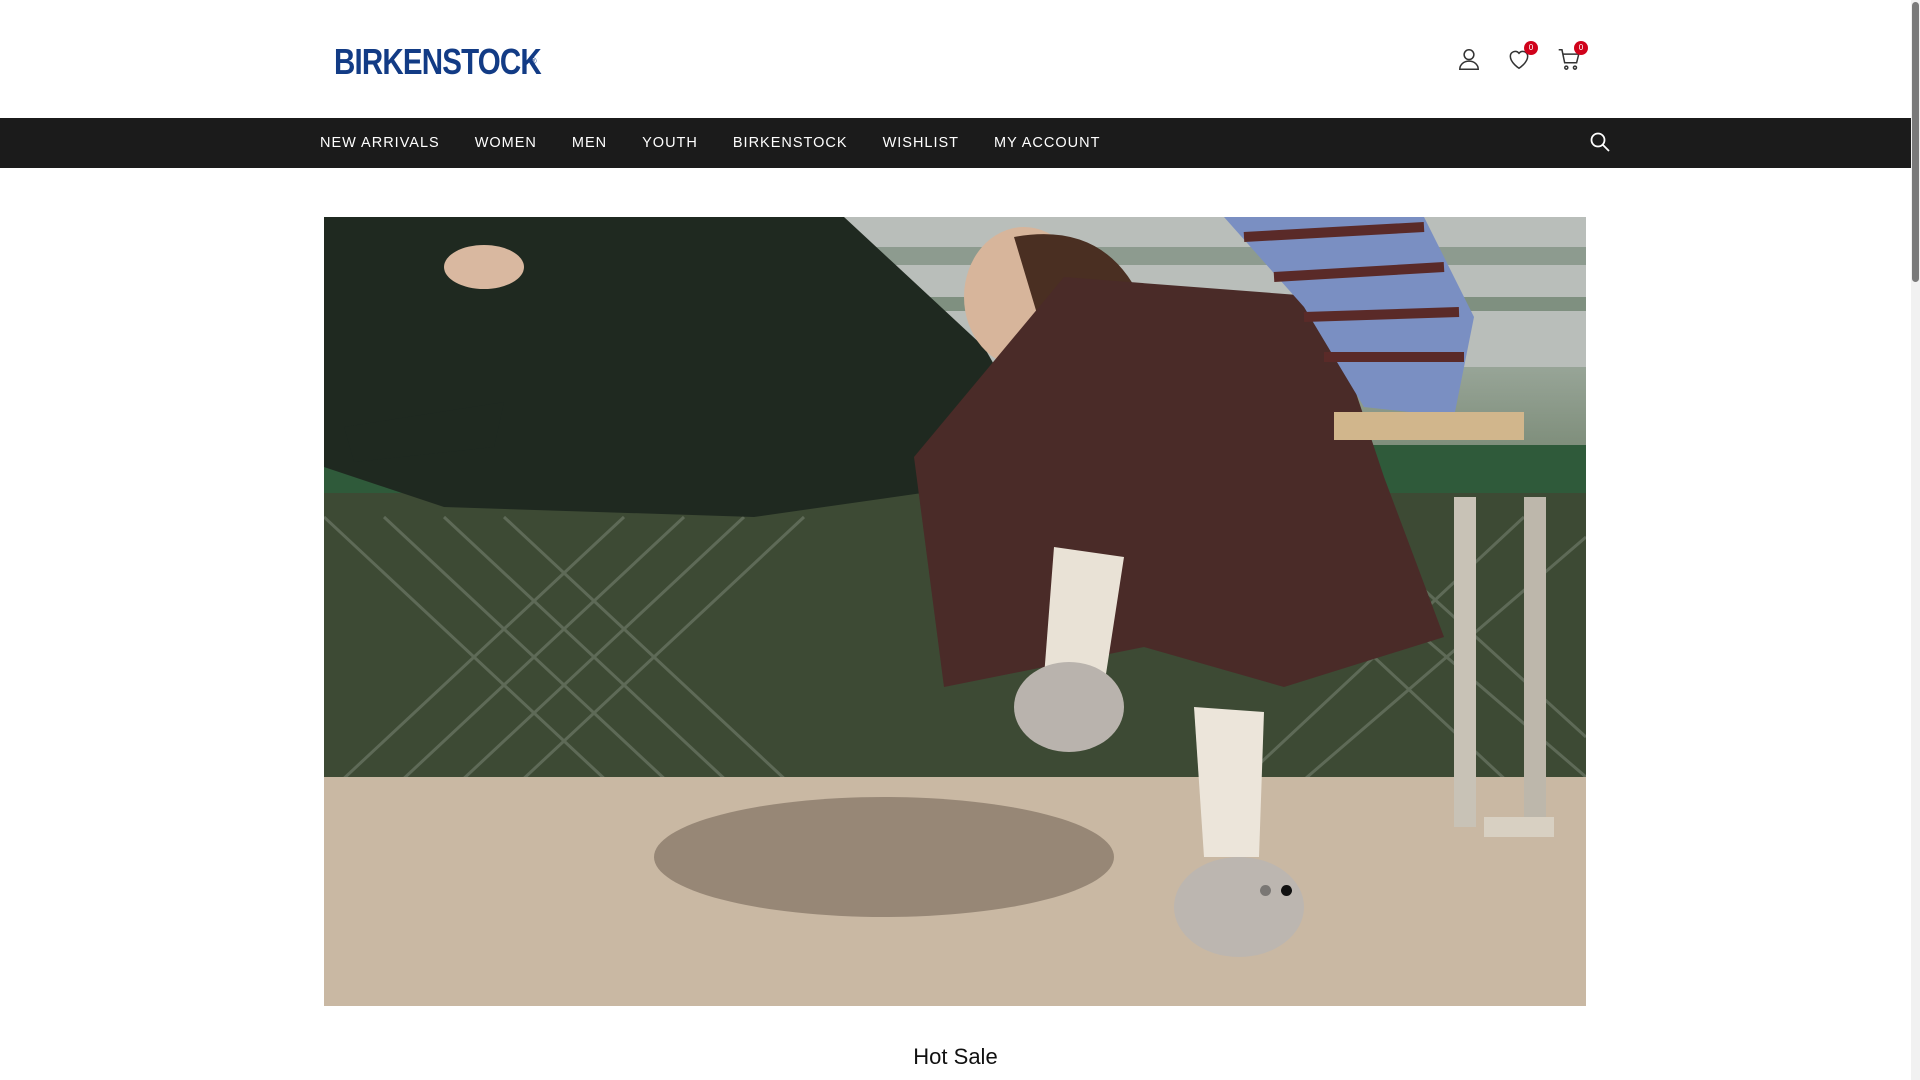 The height and width of the screenshot is (1080, 1920). What do you see at coordinates (1915, 142) in the screenshot?
I see `scrollbar-thumb` at bounding box center [1915, 142].